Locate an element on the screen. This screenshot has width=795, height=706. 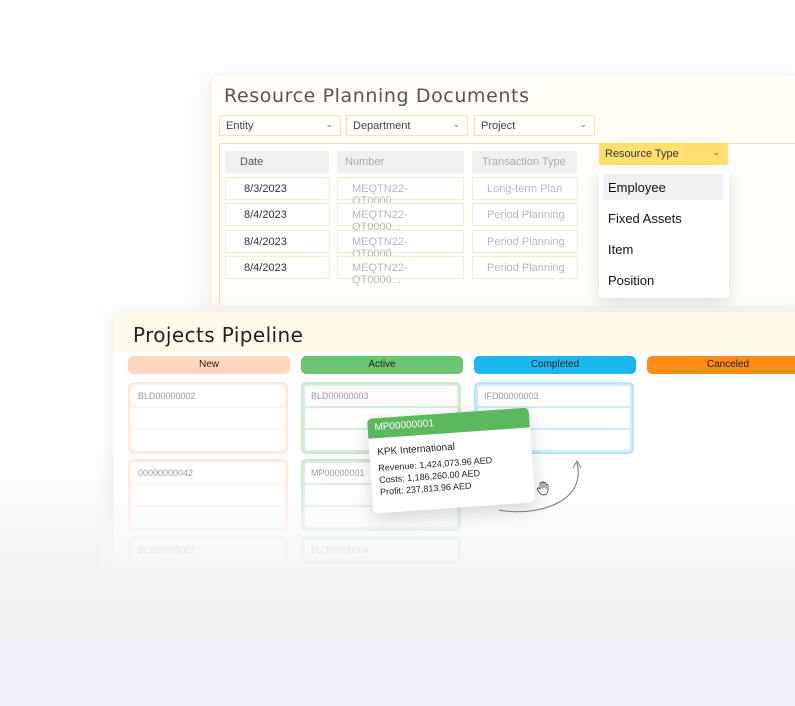
filter-label: Entity is located at coordinates (240, 126).